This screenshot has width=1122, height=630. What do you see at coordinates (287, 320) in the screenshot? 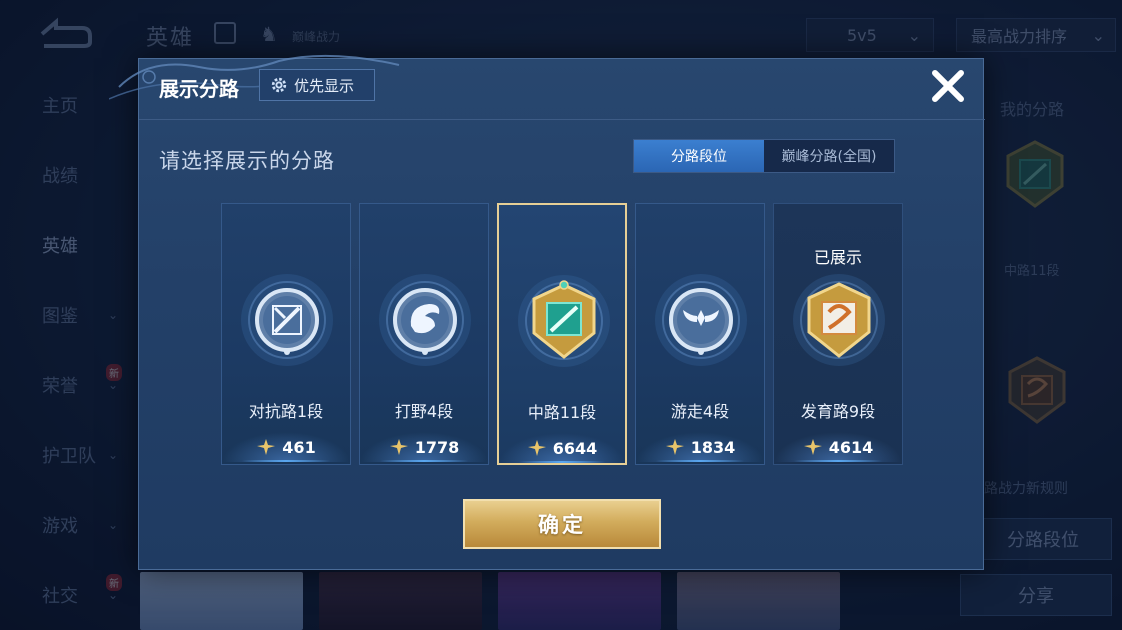
I see `clash-lane-emblem-icon` at bounding box center [287, 320].